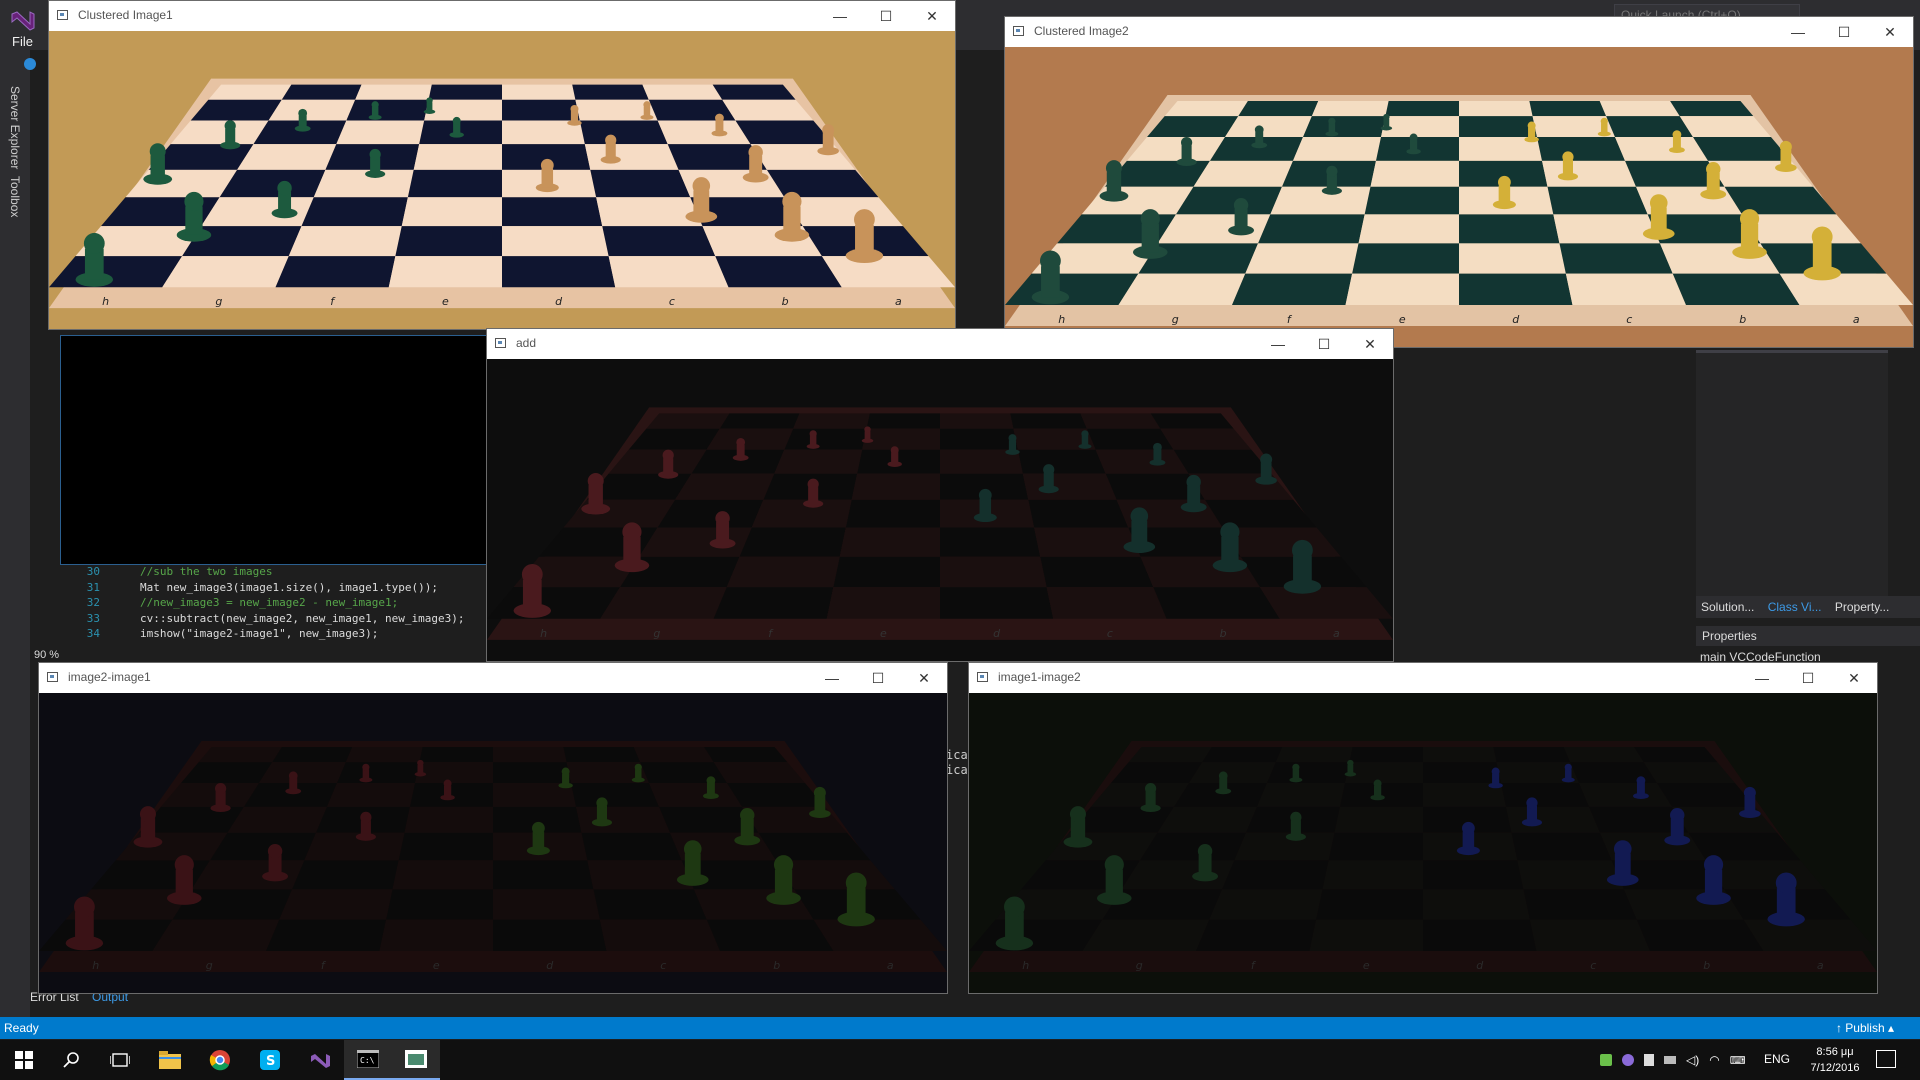 This screenshot has width=1920, height=1080. What do you see at coordinates (1714, 1060) in the screenshot?
I see `wifi-icon: ◠` at bounding box center [1714, 1060].